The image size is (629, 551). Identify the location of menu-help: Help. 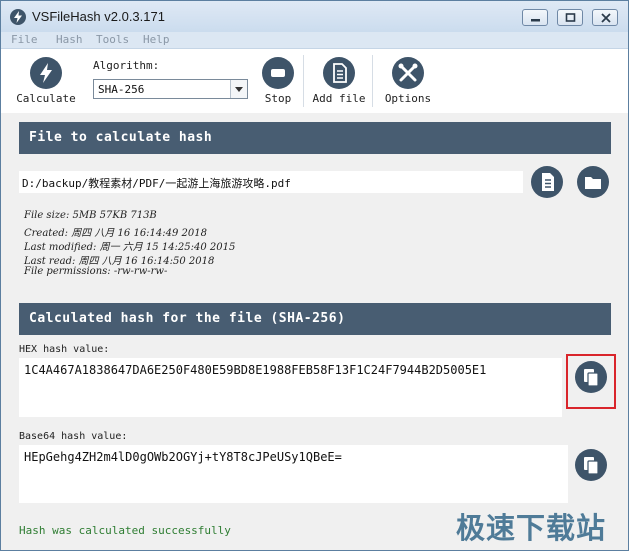
(156, 39).